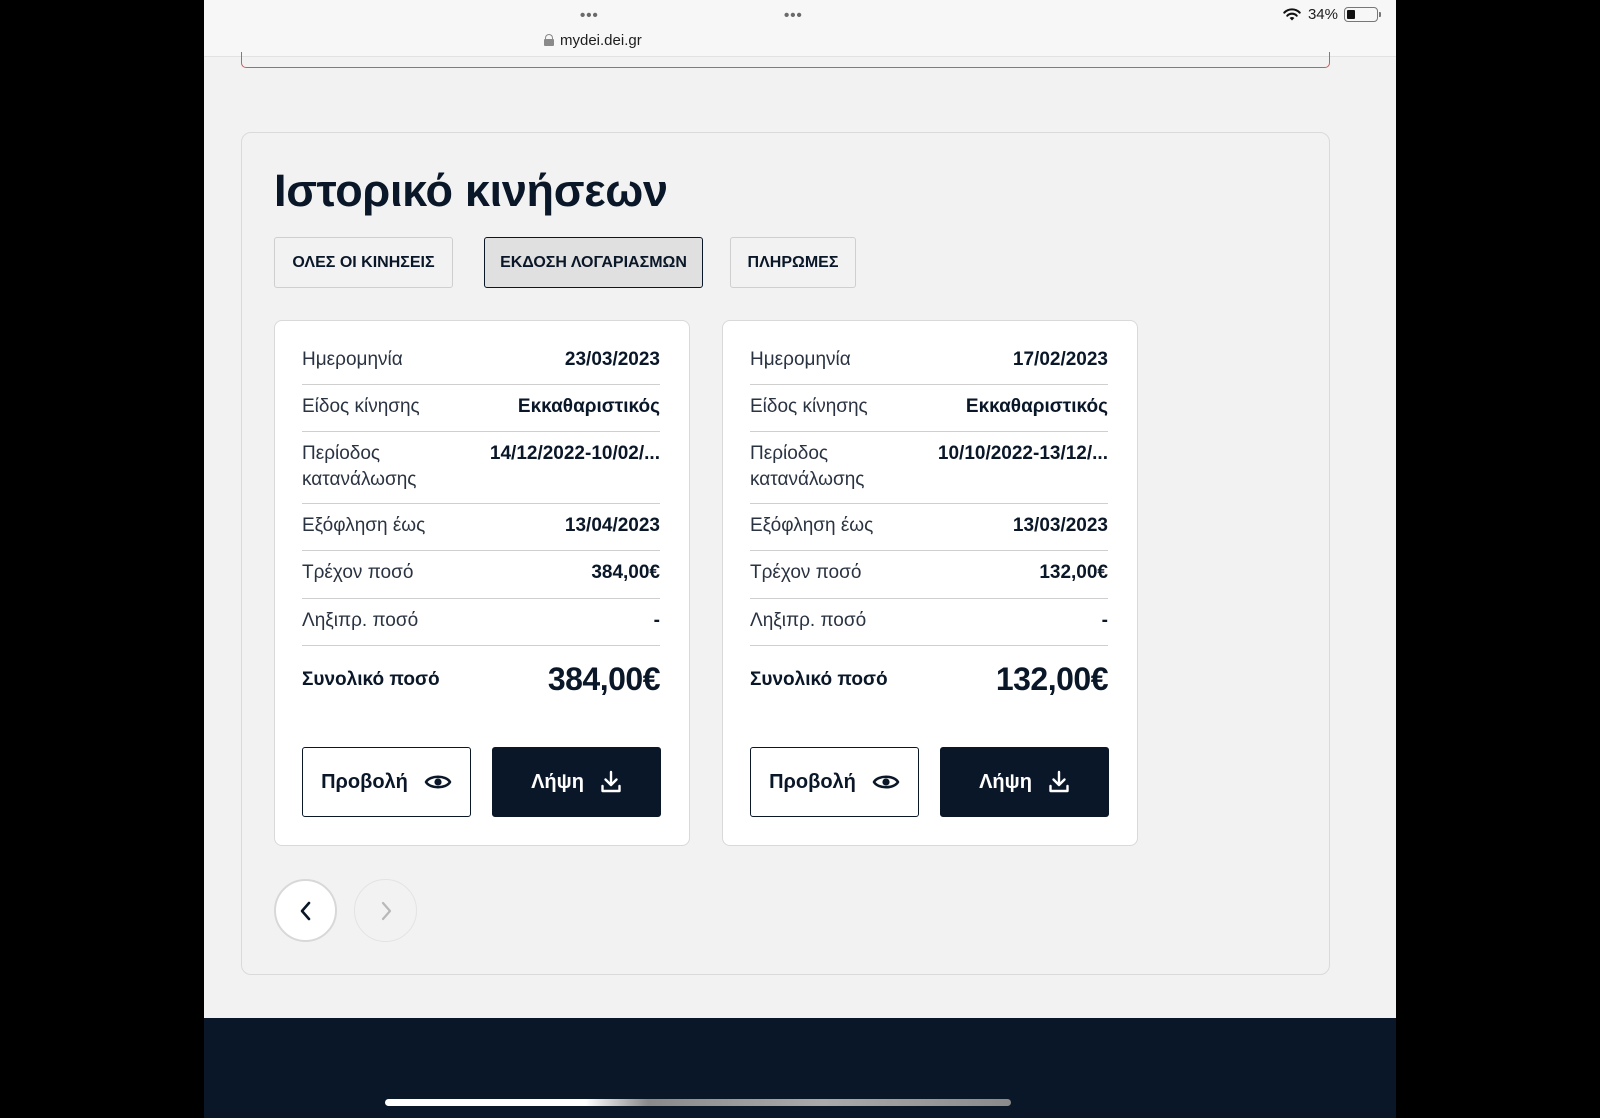  What do you see at coordinates (1073, 572) in the screenshot?
I see `current-value: 132,00€` at bounding box center [1073, 572].